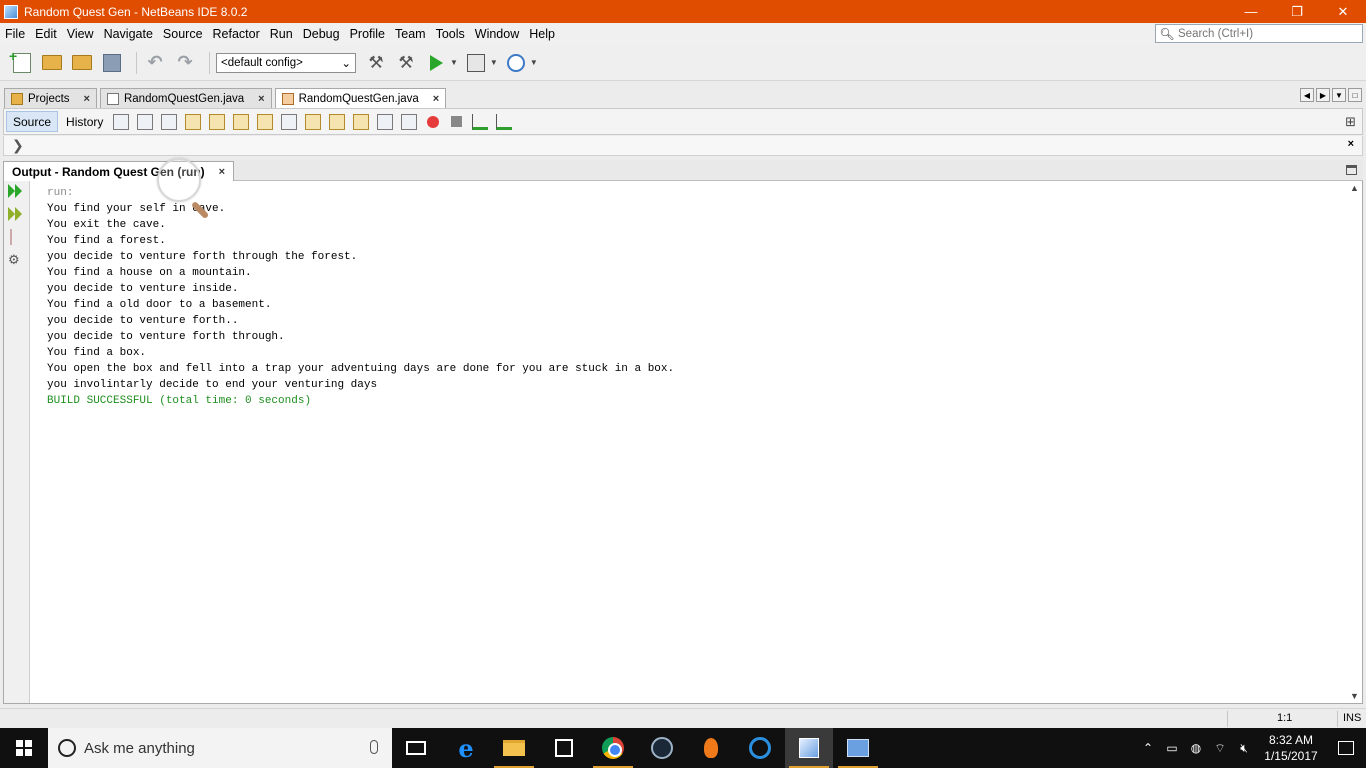  I want to click on menu-file: File, so click(15, 34).